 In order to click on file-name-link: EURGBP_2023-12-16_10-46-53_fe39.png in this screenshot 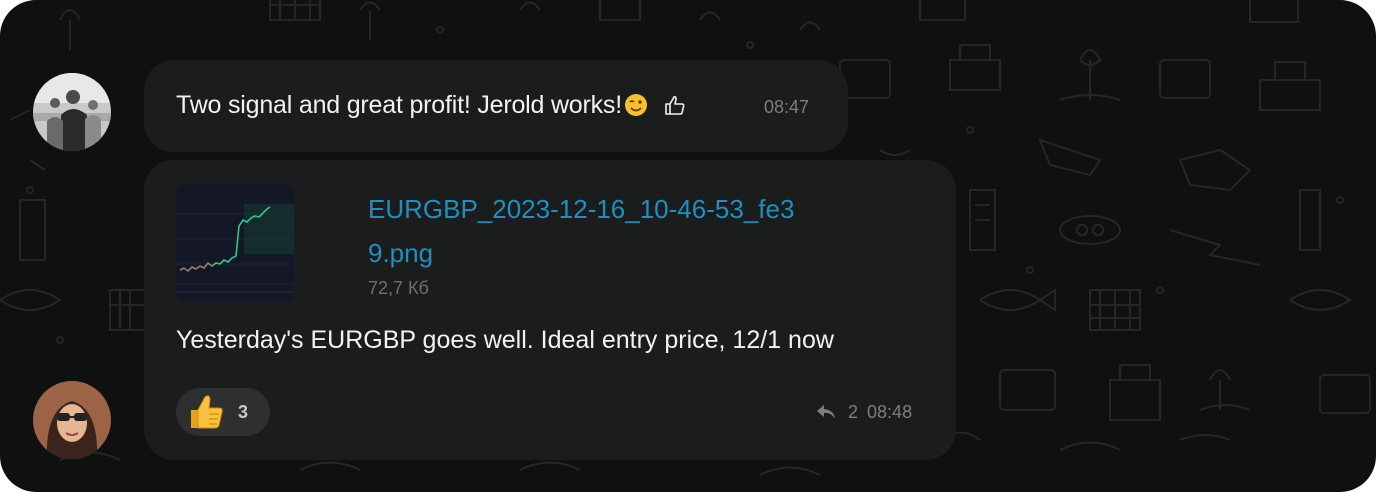, I will do `click(588, 231)`.